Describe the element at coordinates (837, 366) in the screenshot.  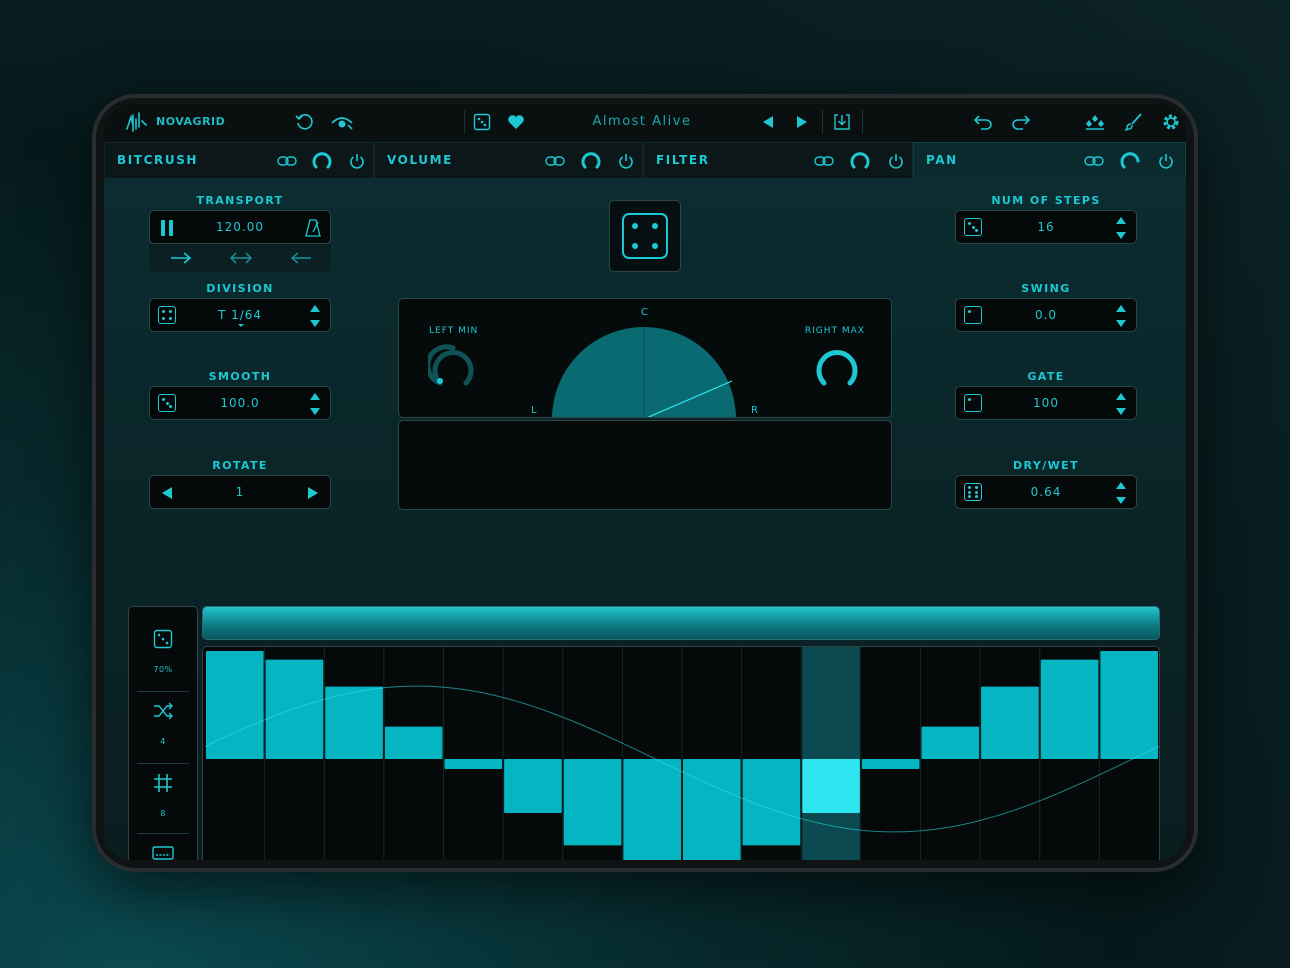
I see `right-max-knob` at that location.